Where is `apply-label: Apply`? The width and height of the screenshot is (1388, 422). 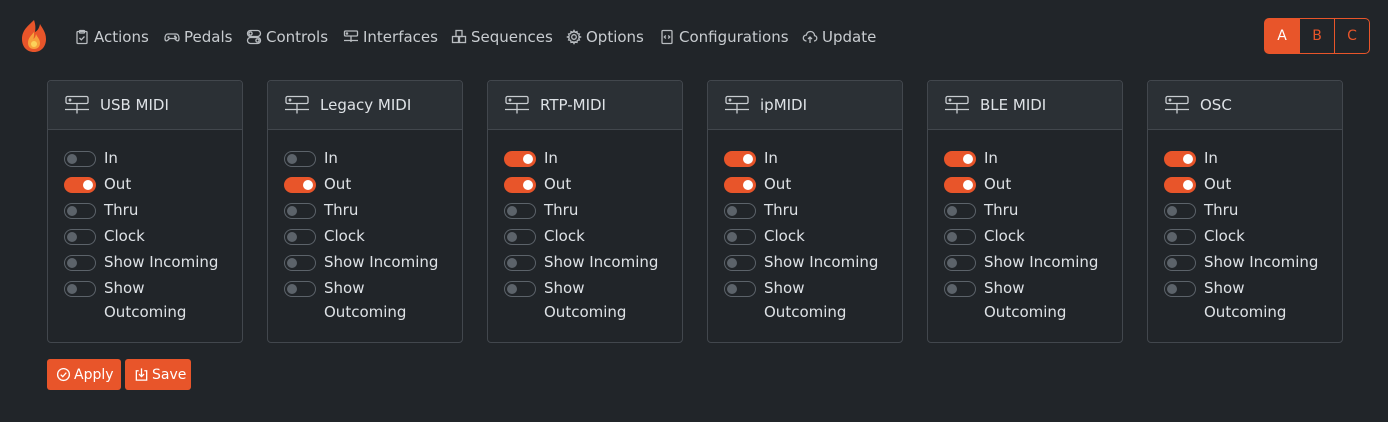
apply-label: Apply is located at coordinates (94, 374).